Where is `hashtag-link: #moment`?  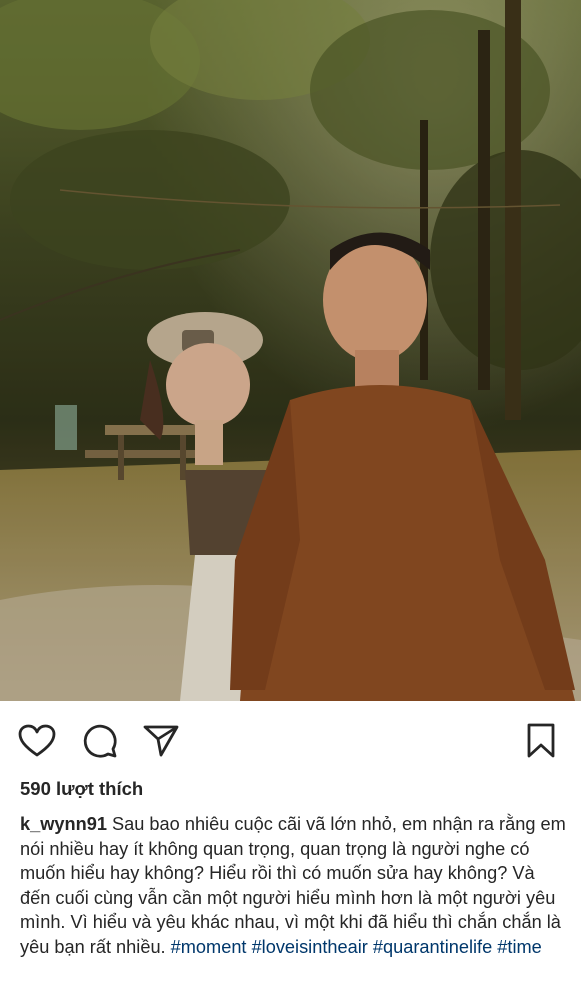
hashtag-link: #moment is located at coordinates (209, 947).